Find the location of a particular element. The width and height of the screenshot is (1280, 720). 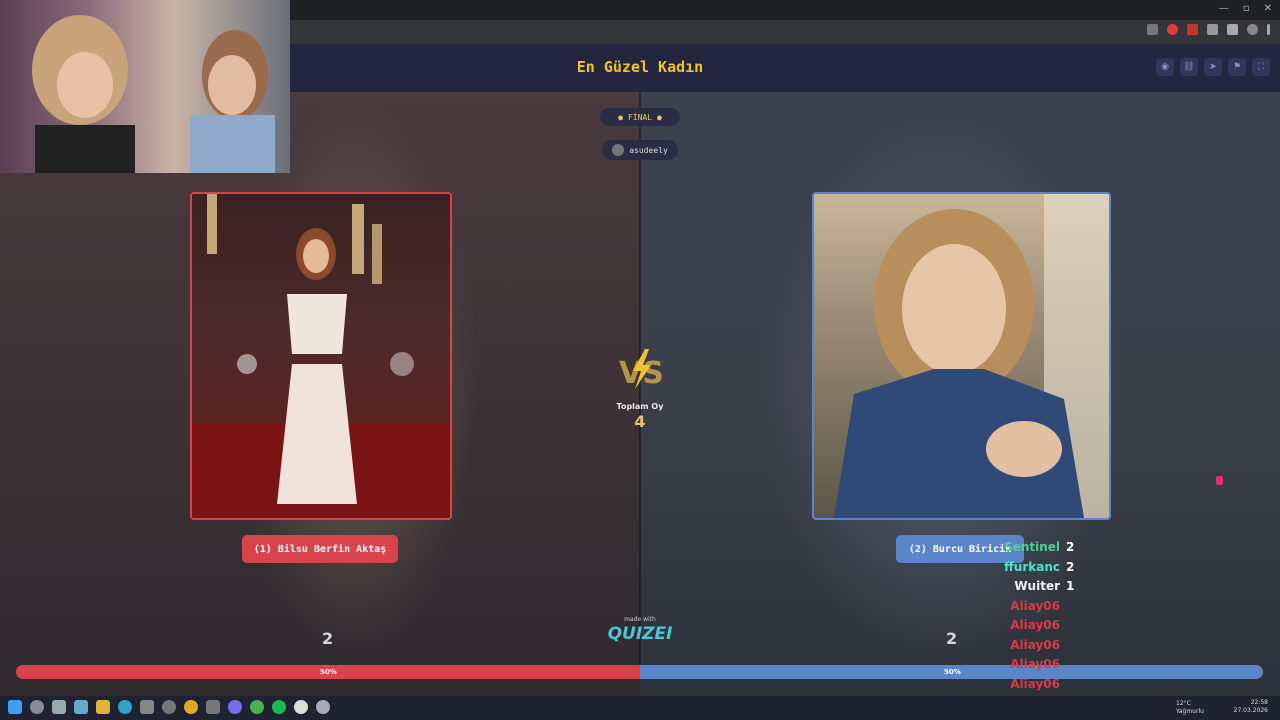

made-with-label: made with is located at coordinates (640, 619).